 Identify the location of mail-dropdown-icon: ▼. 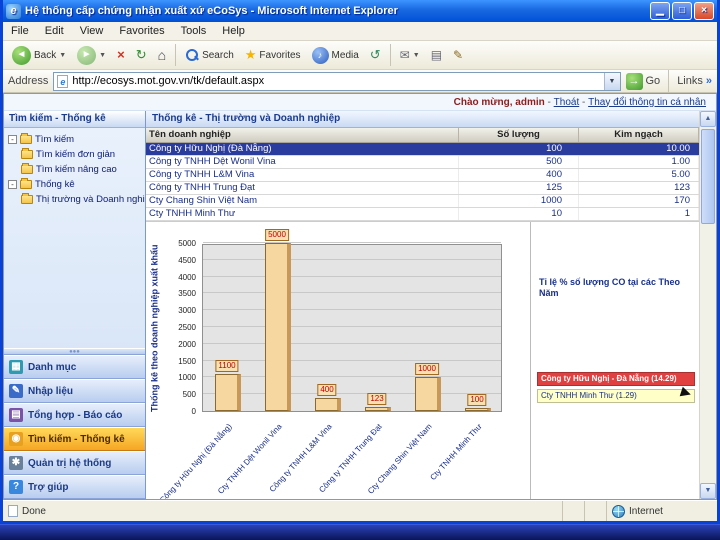
(416, 55).